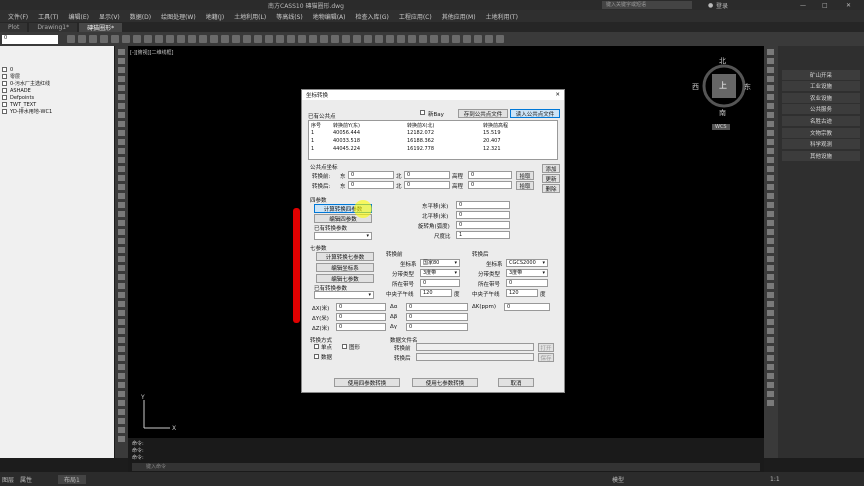 The width and height of the screenshot is (864, 486). I want to click on command-input: 键入命令, so click(446, 467).